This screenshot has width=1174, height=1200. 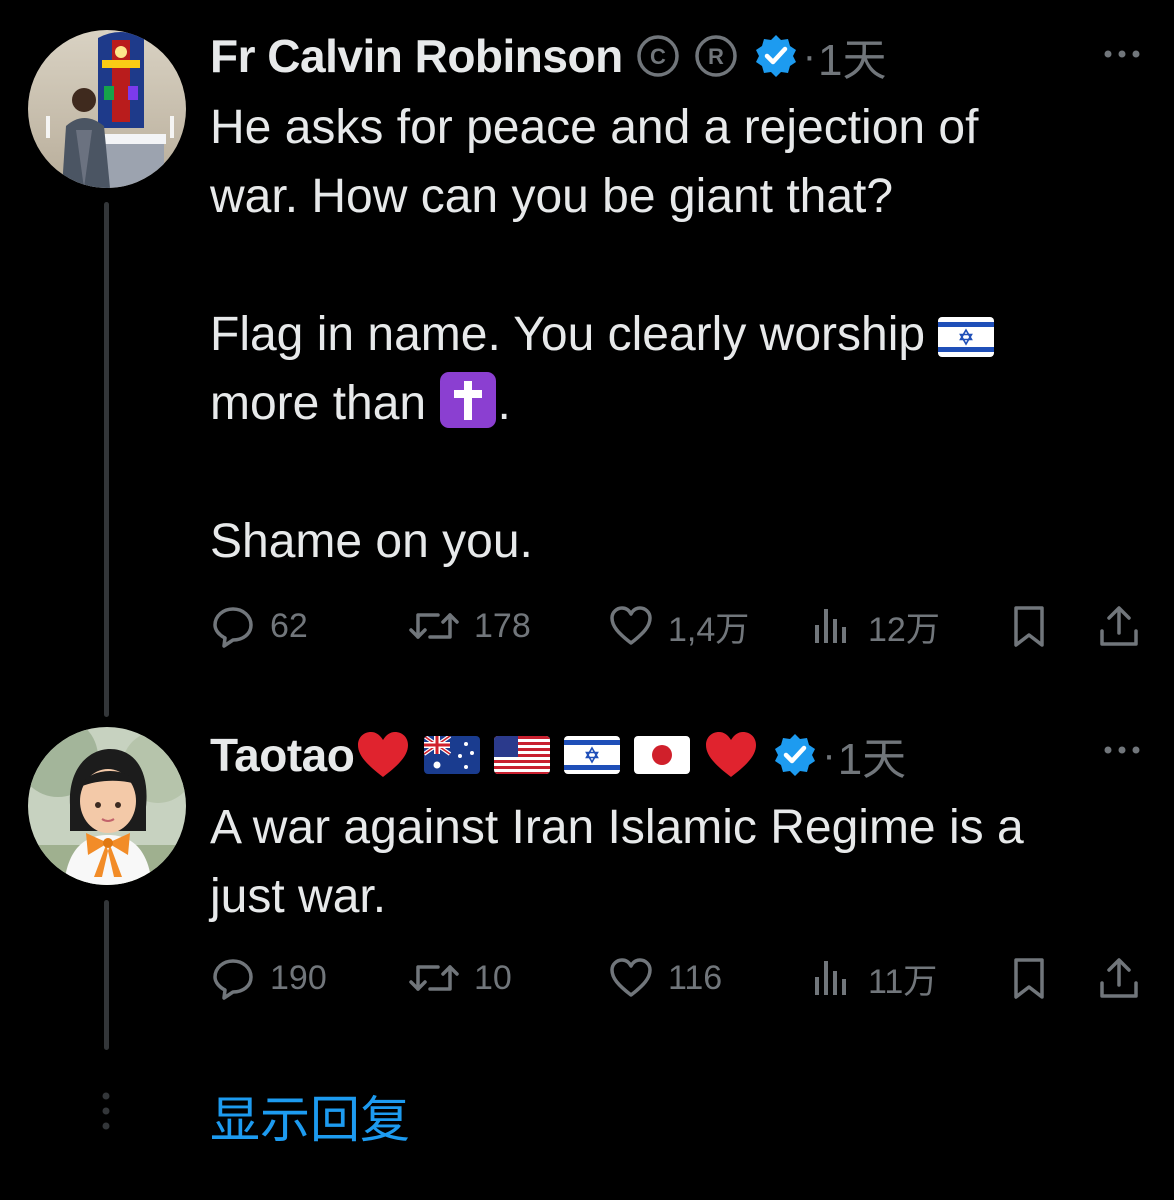 I want to click on japan-flag-icon, so click(x=662, y=755).